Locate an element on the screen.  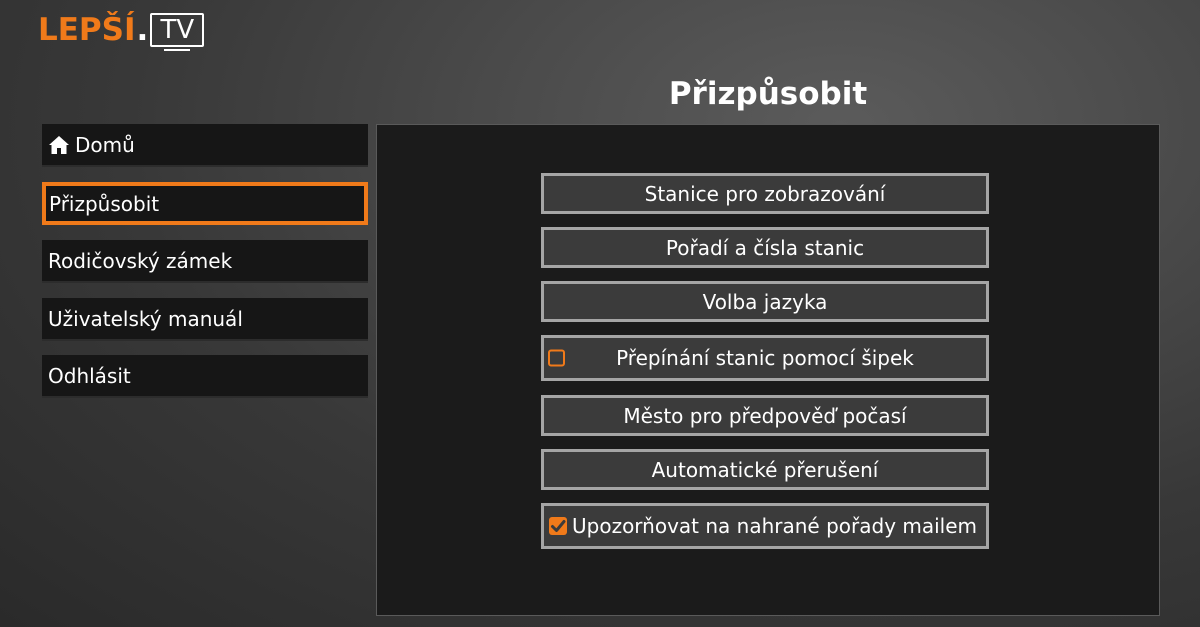
option-label: Stanice pro zobrazování is located at coordinates (765, 193).